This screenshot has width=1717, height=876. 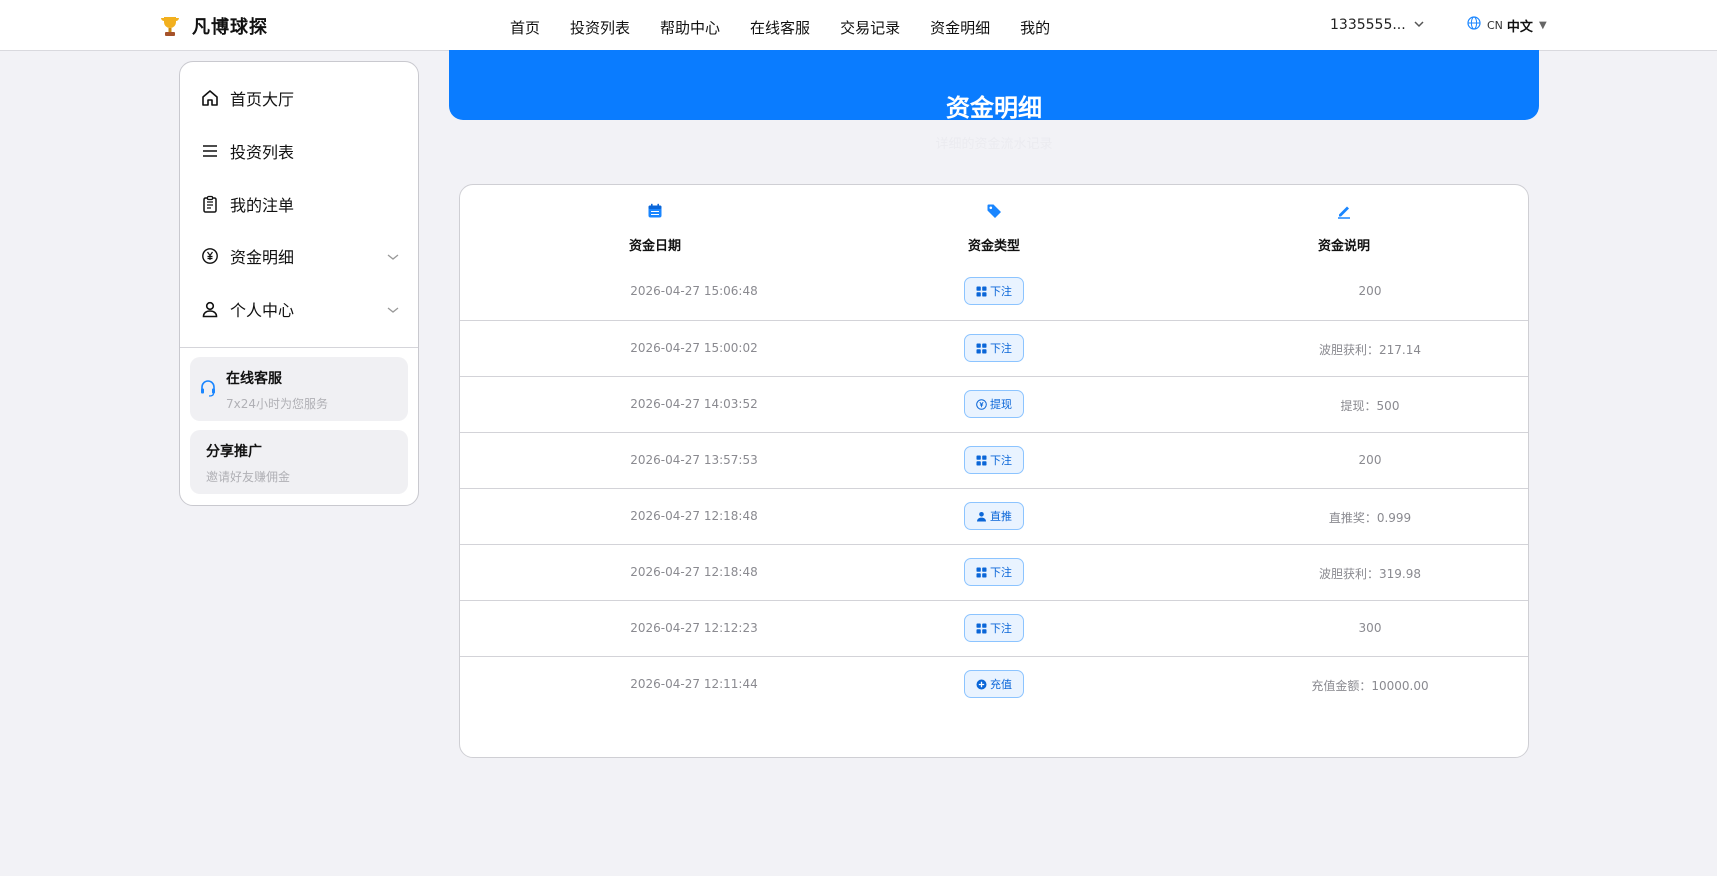 I want to click on page-title: 资金明细, so click(x=994, y=108).